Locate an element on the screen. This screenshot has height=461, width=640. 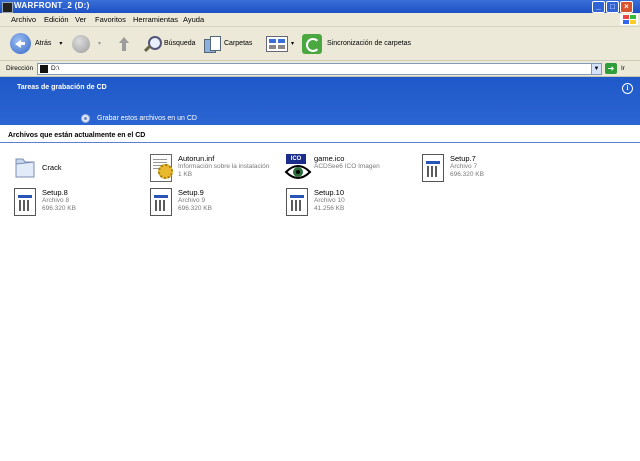
sync-label: Sincronización de carpetas is located at coordinates (369, 43).